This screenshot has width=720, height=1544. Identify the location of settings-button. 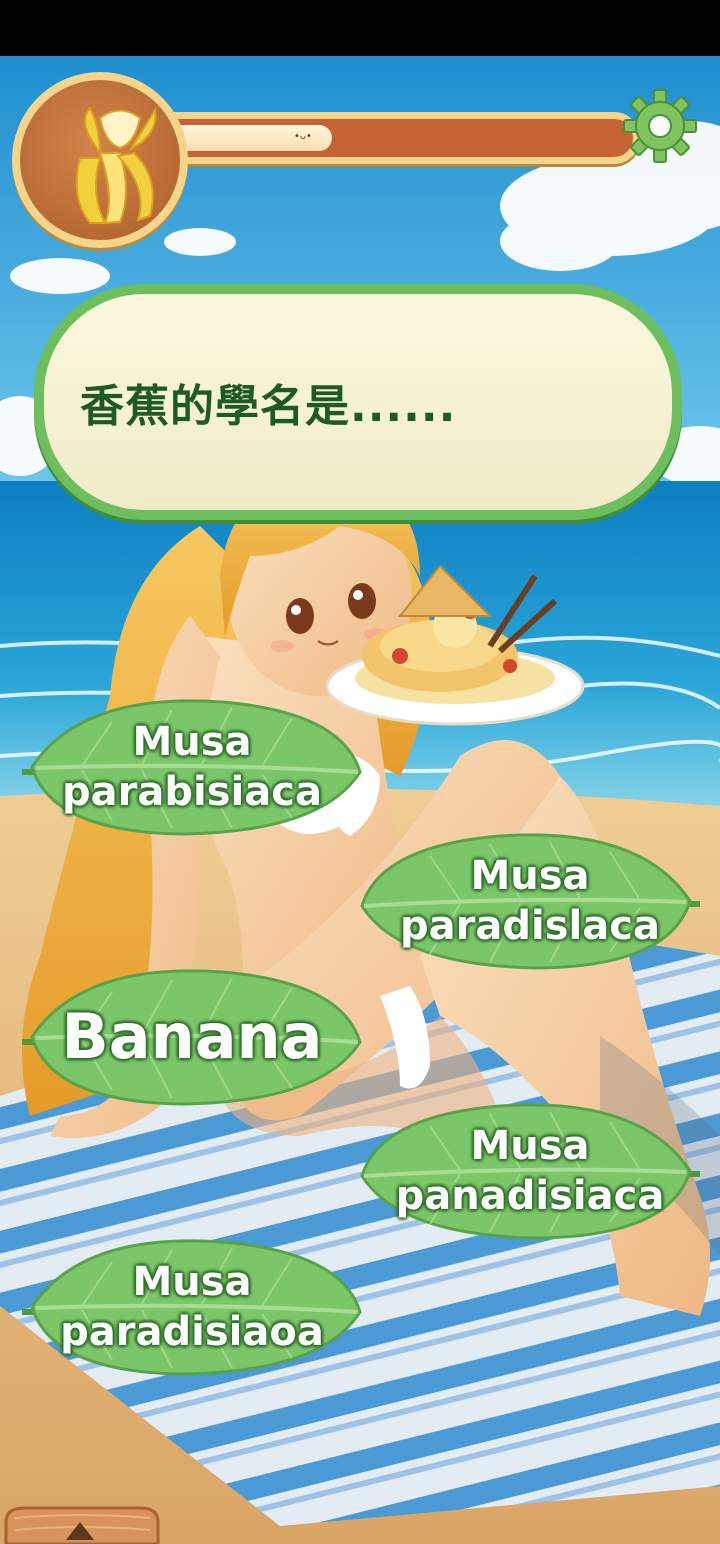
(660, 126).